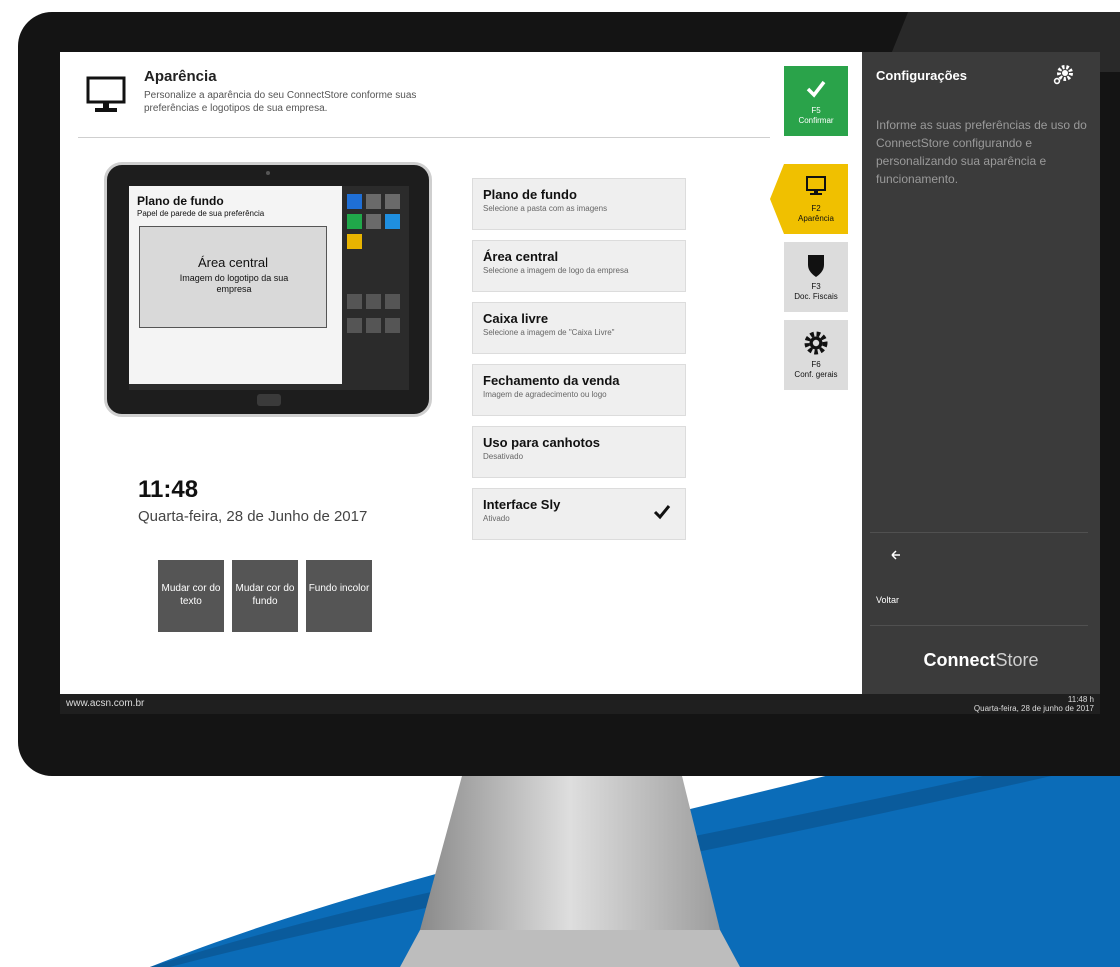 This screenshot has height=967, width=1120. What do you see at coordinates (816, 343) in the screenshot?
I see `gear-icon` at bounding box center [816, 343].